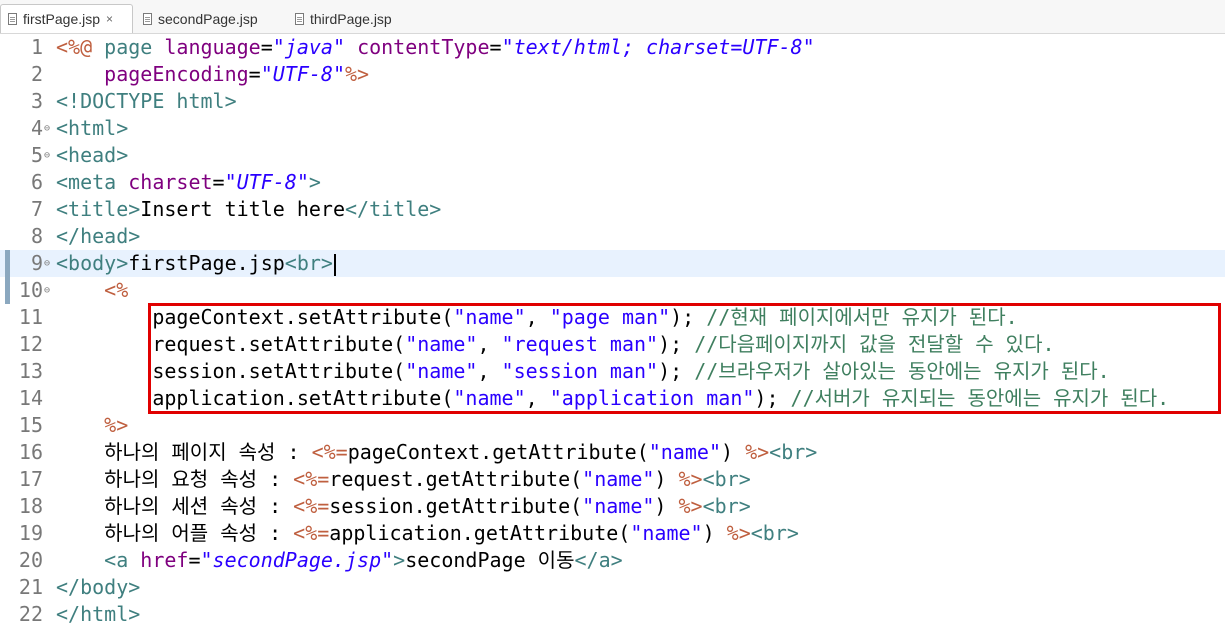 The width and height of the screenshot is (1225, 637). Describe the element at coordinates (92, 182) in the screenshot. I see `token-tag: <meta` at that location.